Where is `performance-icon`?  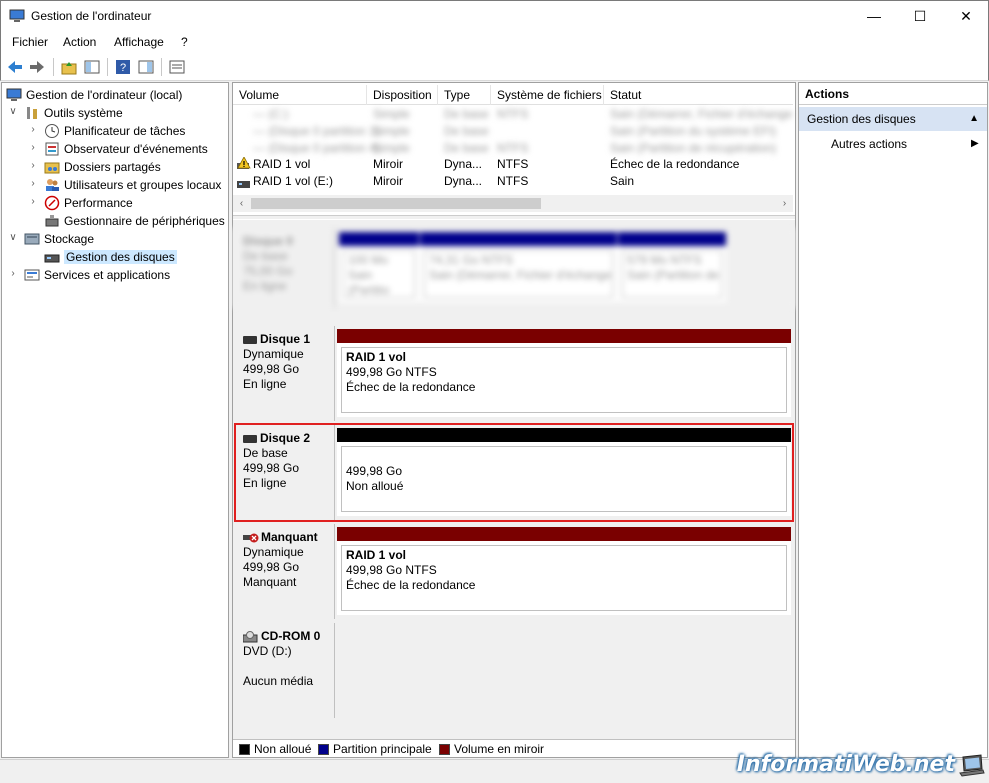 performance-icon is located at coordinates (52, 203).